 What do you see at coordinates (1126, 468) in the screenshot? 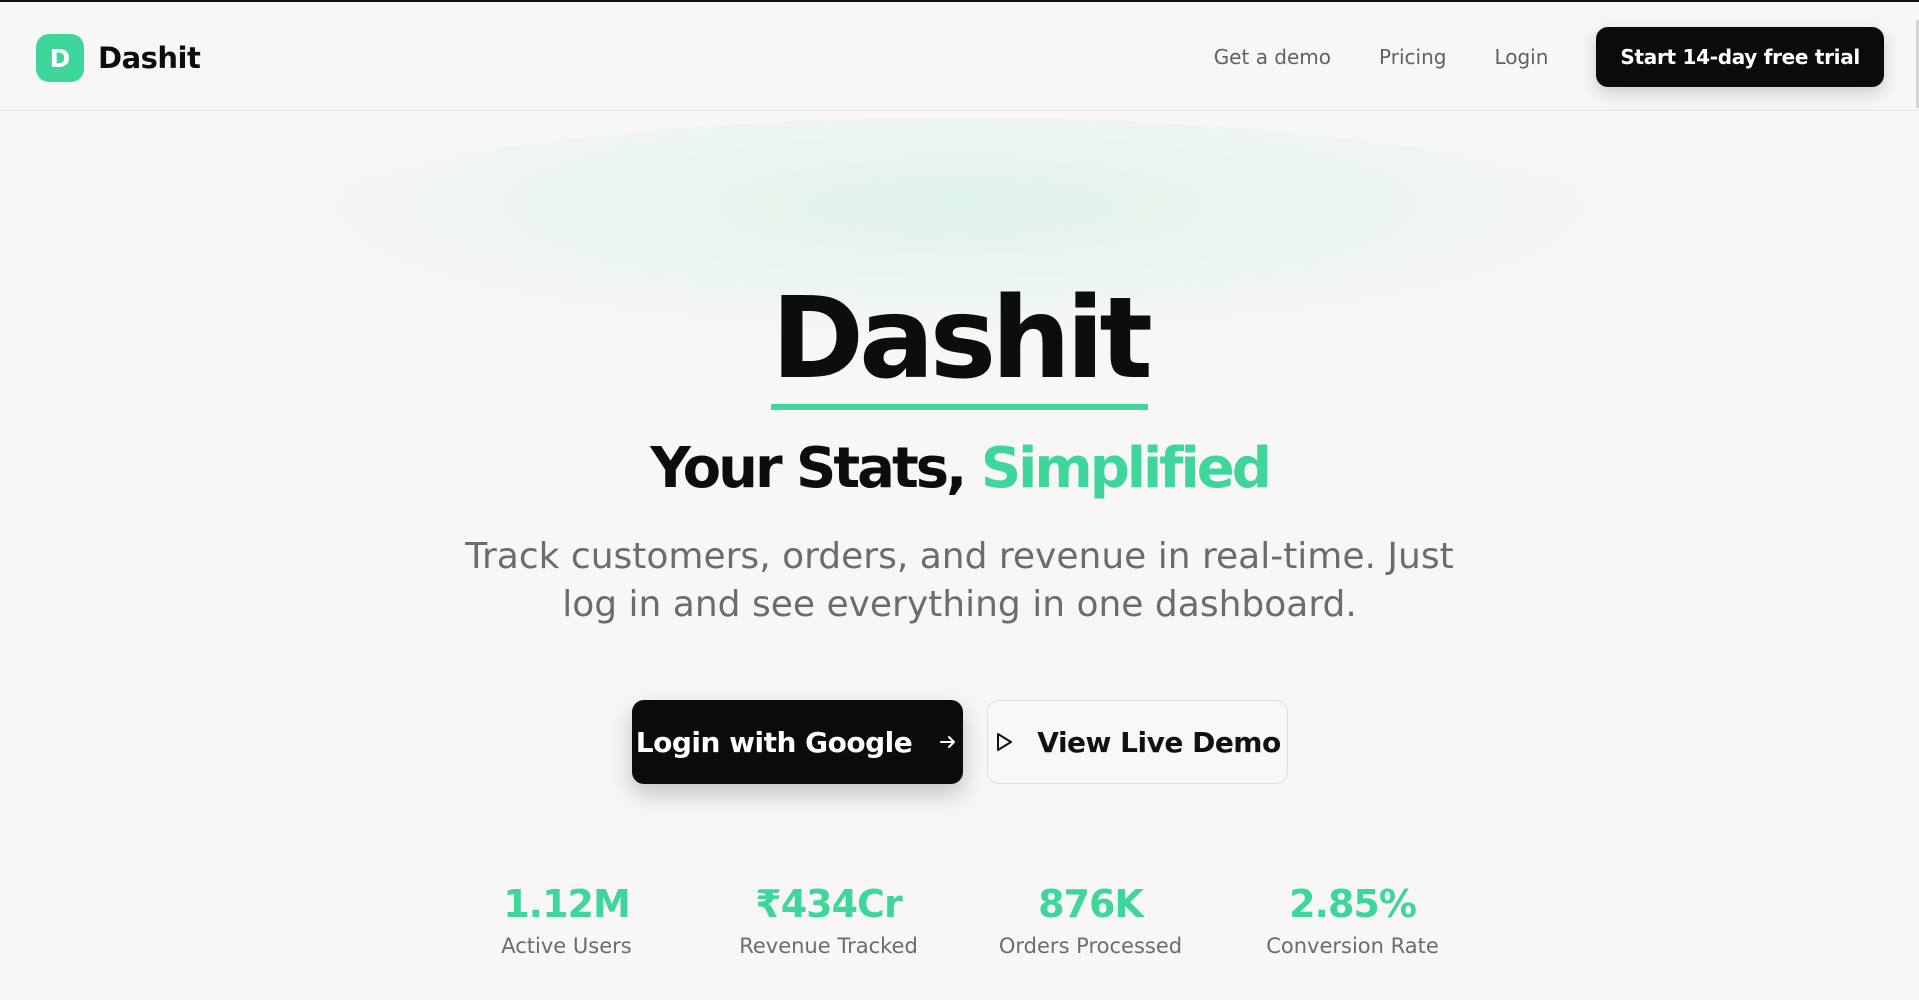
I see `tagline-accent: Simplified` at bounding box center [1126, 468].